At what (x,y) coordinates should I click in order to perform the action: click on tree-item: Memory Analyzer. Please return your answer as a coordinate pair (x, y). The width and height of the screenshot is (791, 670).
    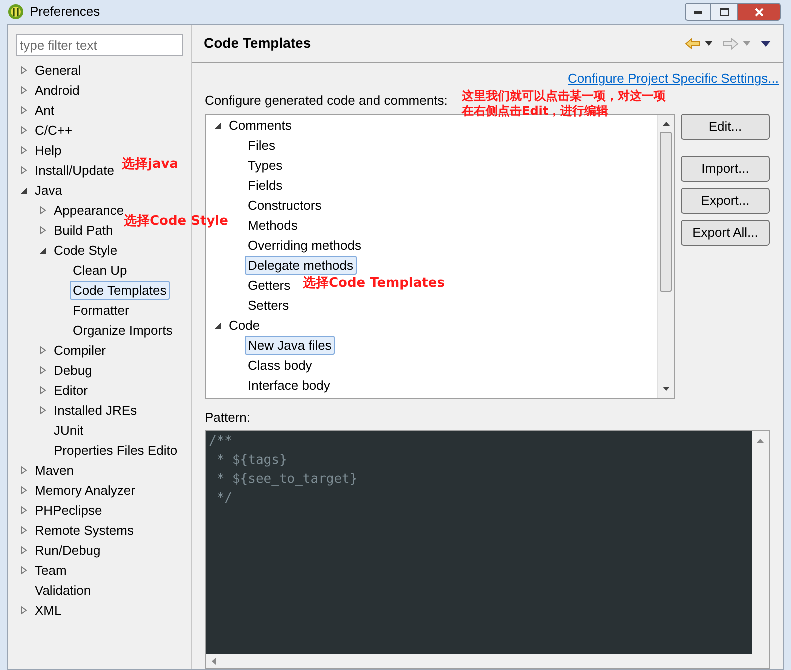
    Looking at the image, I should click on (85, 490).